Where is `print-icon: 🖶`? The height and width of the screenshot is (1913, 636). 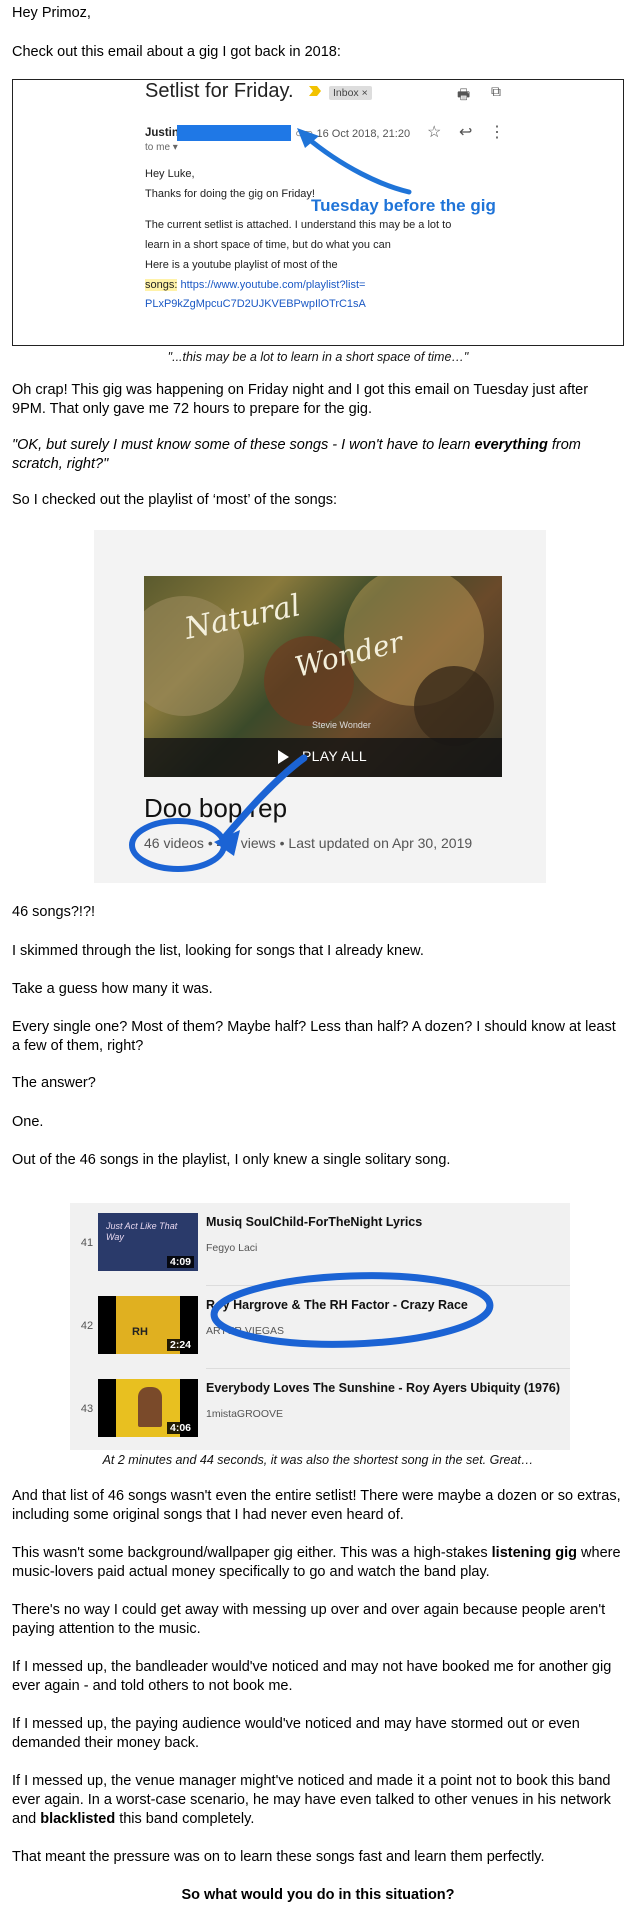 print-icon: 🖶 is located at coordinates (464, 94).